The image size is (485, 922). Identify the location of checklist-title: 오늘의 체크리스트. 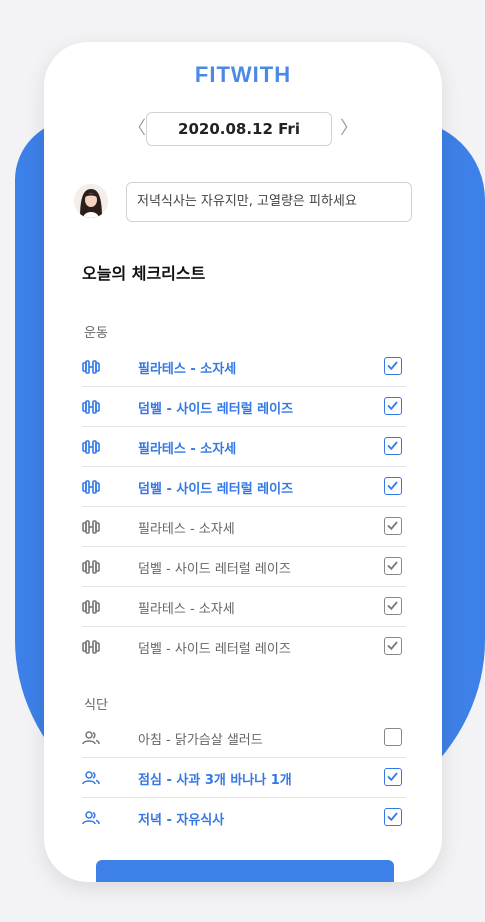
(144, 273).